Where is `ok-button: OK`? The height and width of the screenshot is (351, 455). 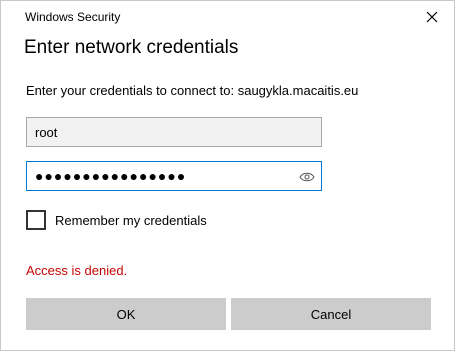 ok-button: OK is located at coordinates (126, 314).